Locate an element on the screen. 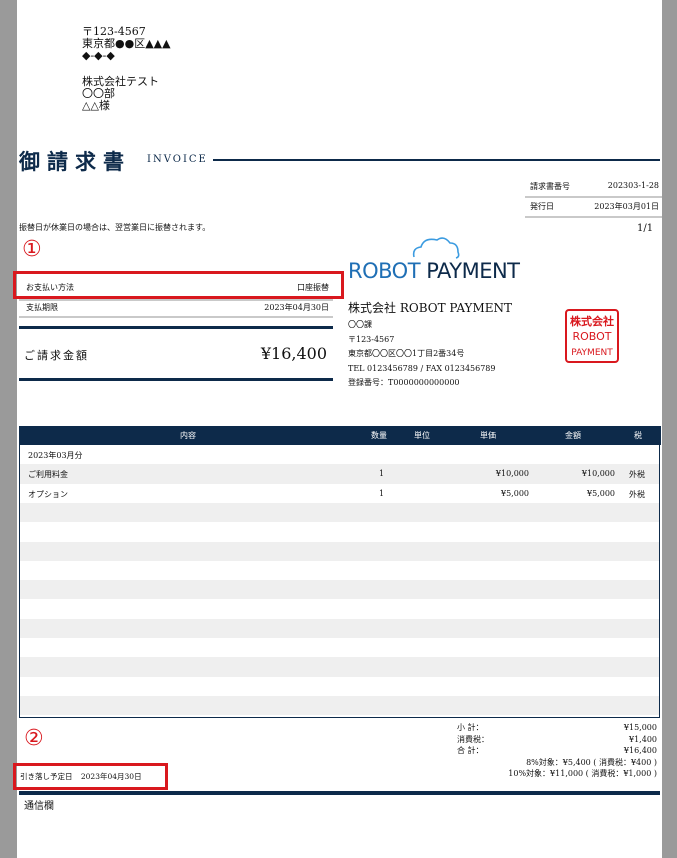 The image size is (677, 858). tax-breakdown-10: 10%対象：¥11,000 ( 消費税：¥1,000 ) is located at coordinates (582, 773).